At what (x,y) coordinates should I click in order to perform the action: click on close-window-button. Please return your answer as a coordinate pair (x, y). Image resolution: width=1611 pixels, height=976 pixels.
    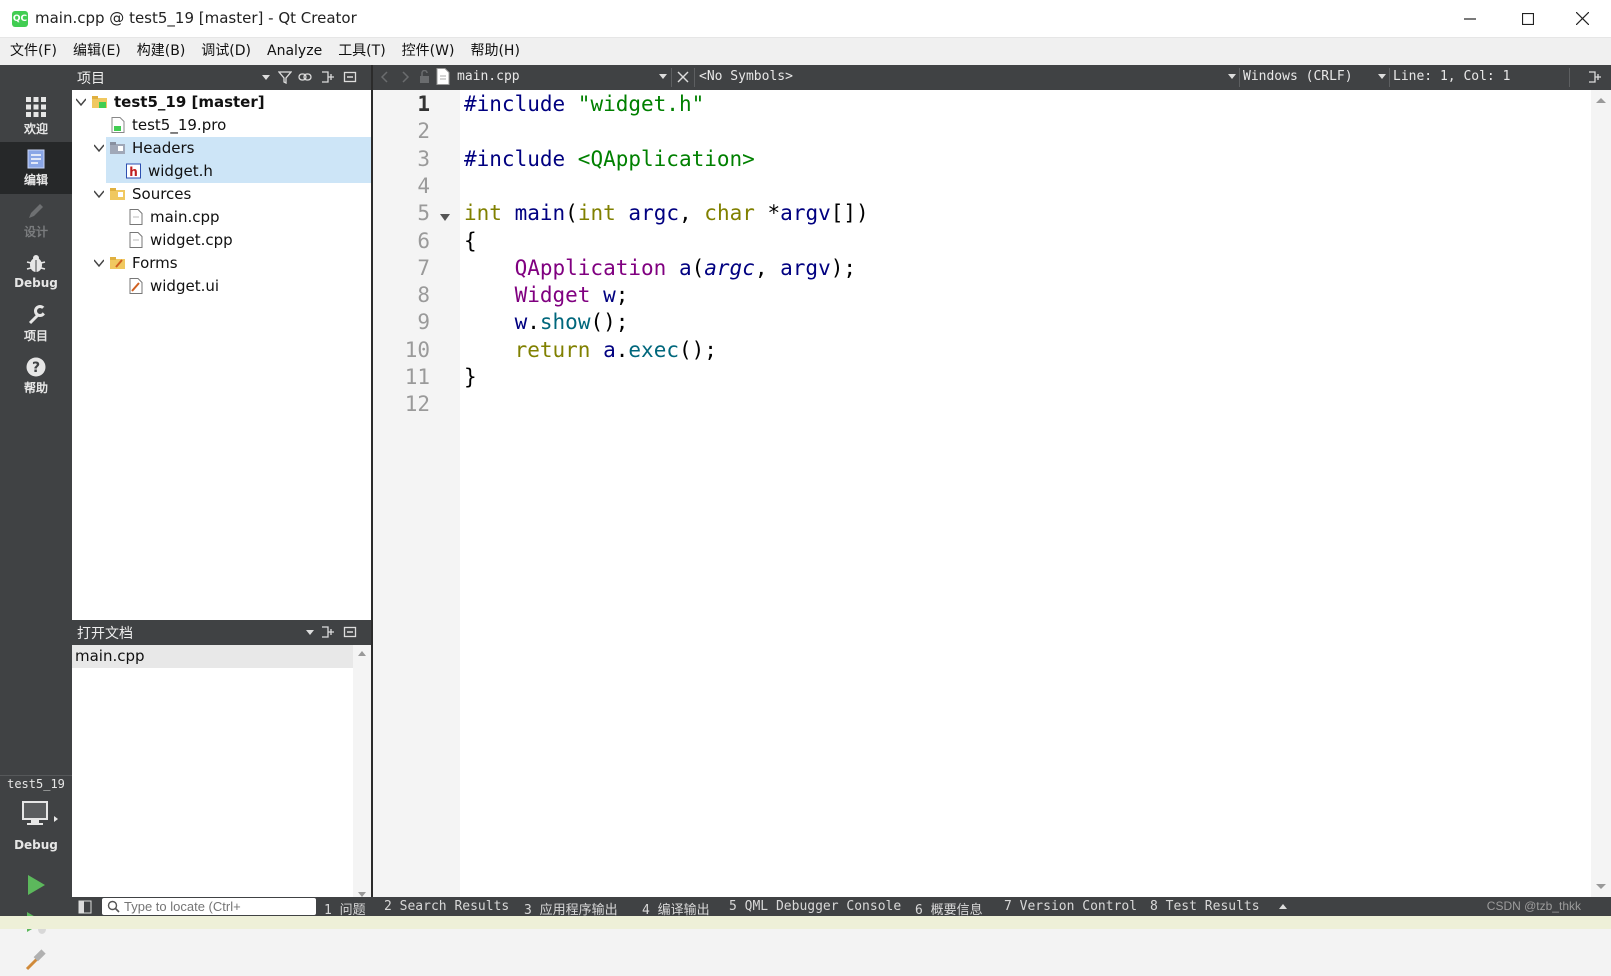
    Looking at the image, I should click on (1582, 18).